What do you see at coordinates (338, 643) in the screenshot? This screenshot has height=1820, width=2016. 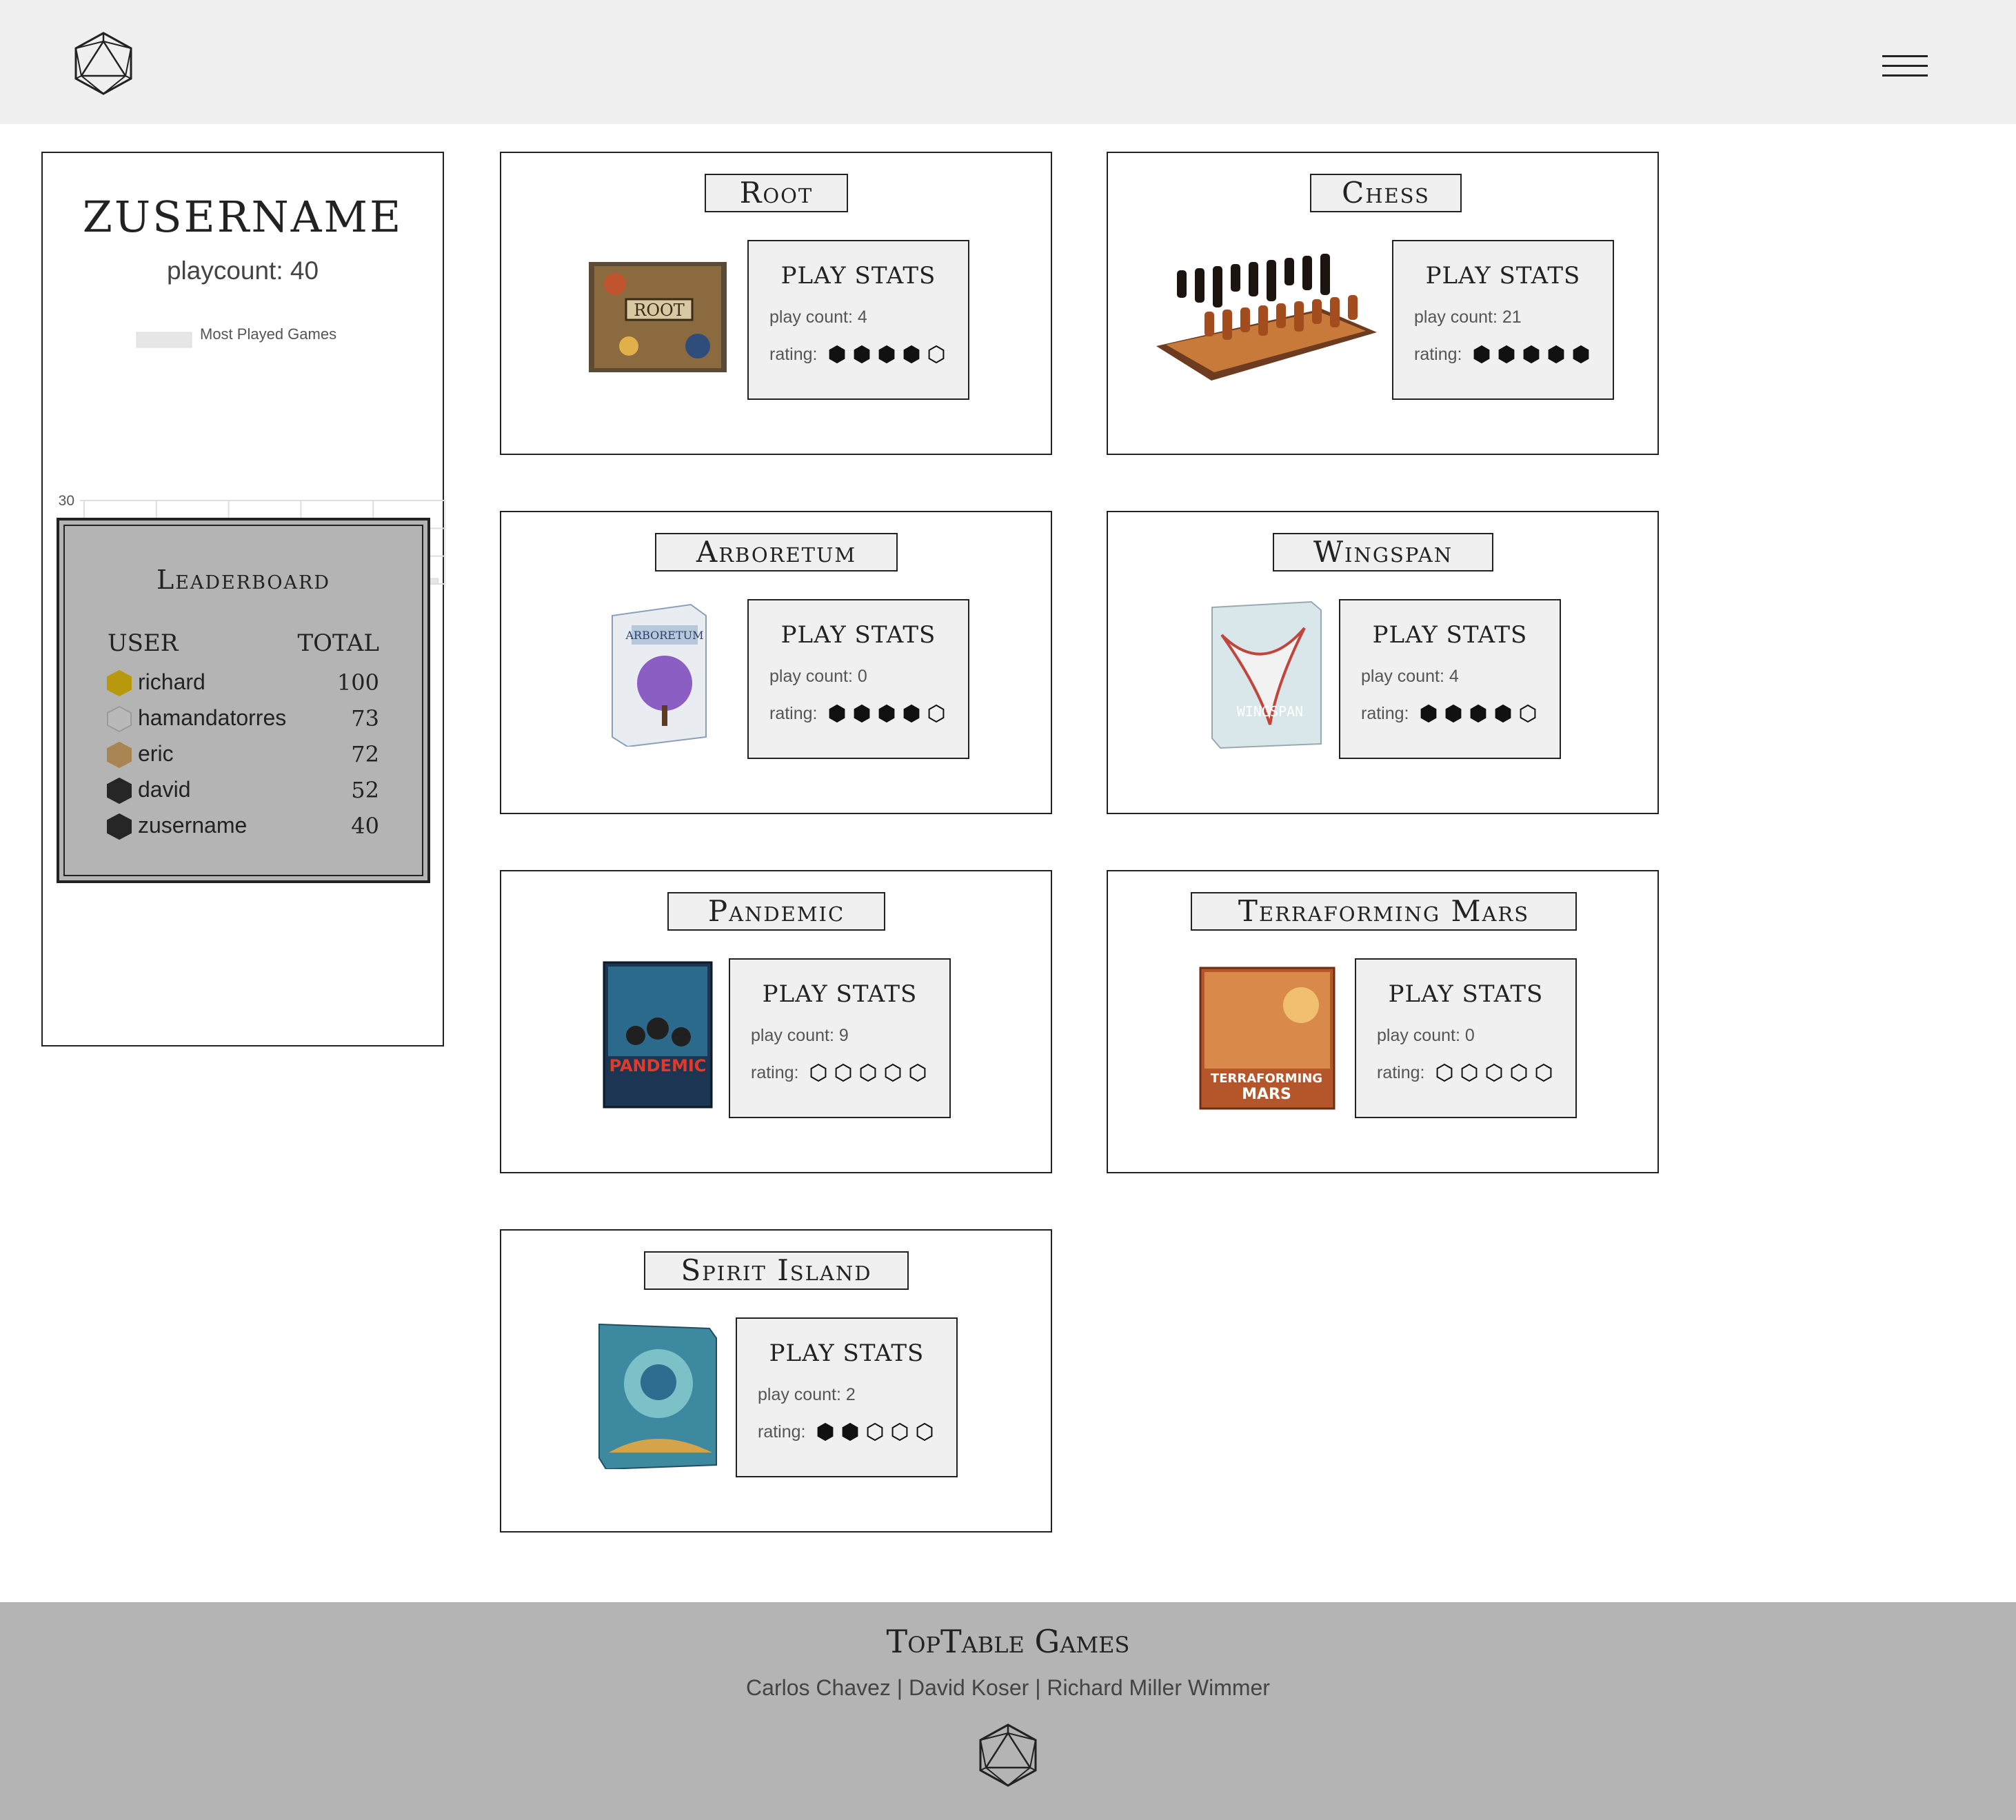 I see `leaderboard-total-header: TOTAL` at bounding box center [338, 643].